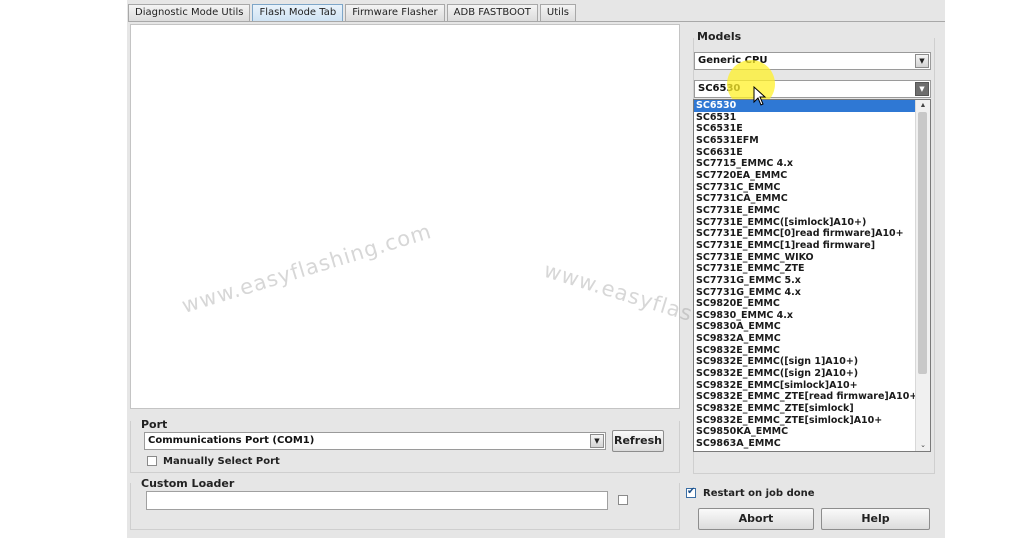 This screenshot has height=538, width=1024. Describe the element at coordinates (805, 351) in the screenshot. I see `model-option: SC9832E_EMMC` at that location.